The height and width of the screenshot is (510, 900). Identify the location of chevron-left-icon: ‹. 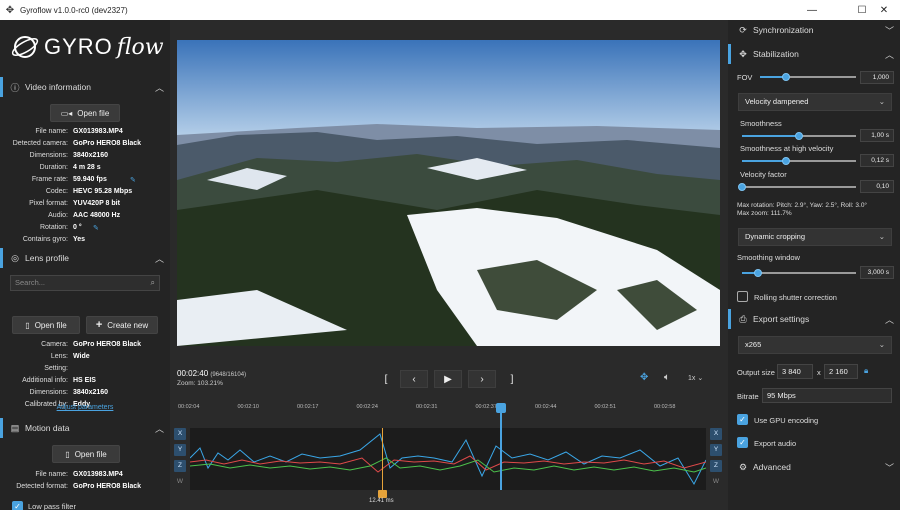
(414, 379).